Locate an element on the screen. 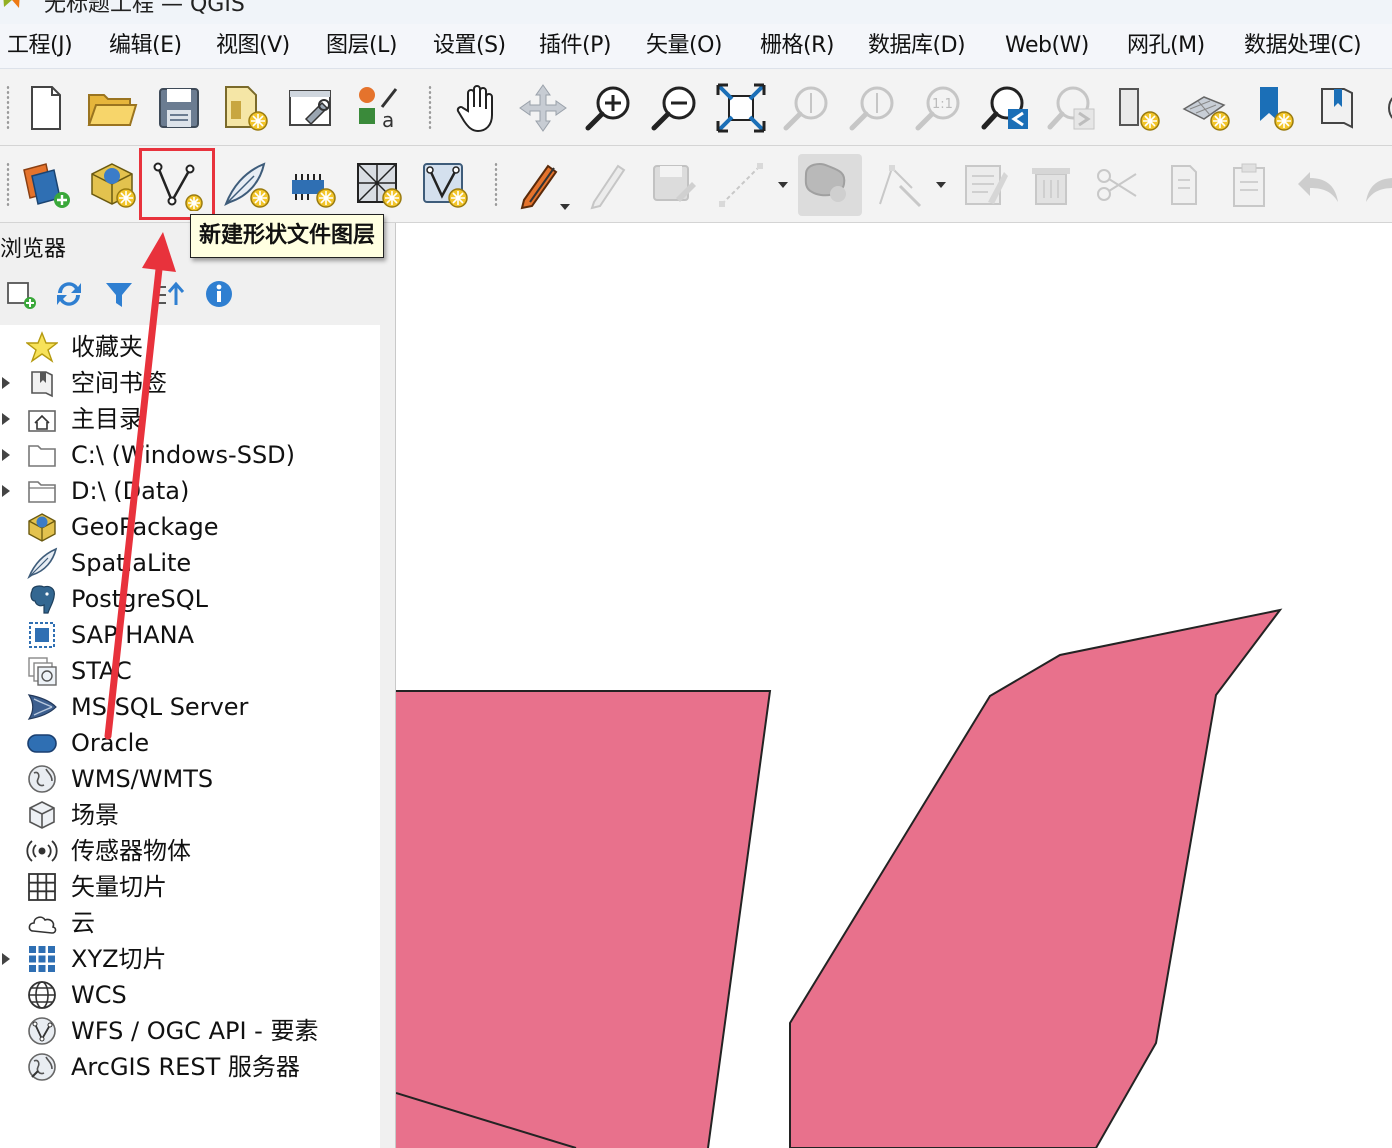 The width and height of the screenshot is (1392, 1148). tree-item-wfs-ogc-api: WFS / OGC API - 要素 is located at coordinates (190, 1031).